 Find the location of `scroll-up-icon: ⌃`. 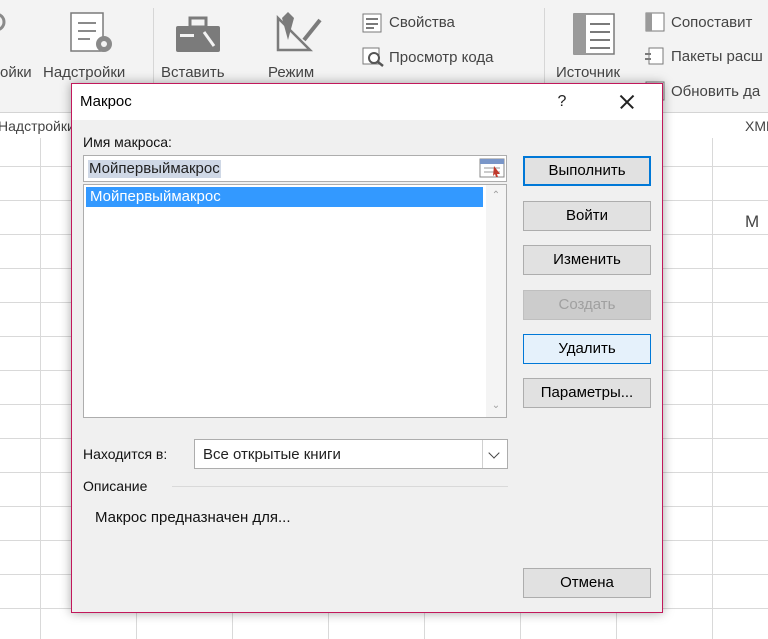

scroll-up-icon: ⌃ is located at coordinates (496, 196).